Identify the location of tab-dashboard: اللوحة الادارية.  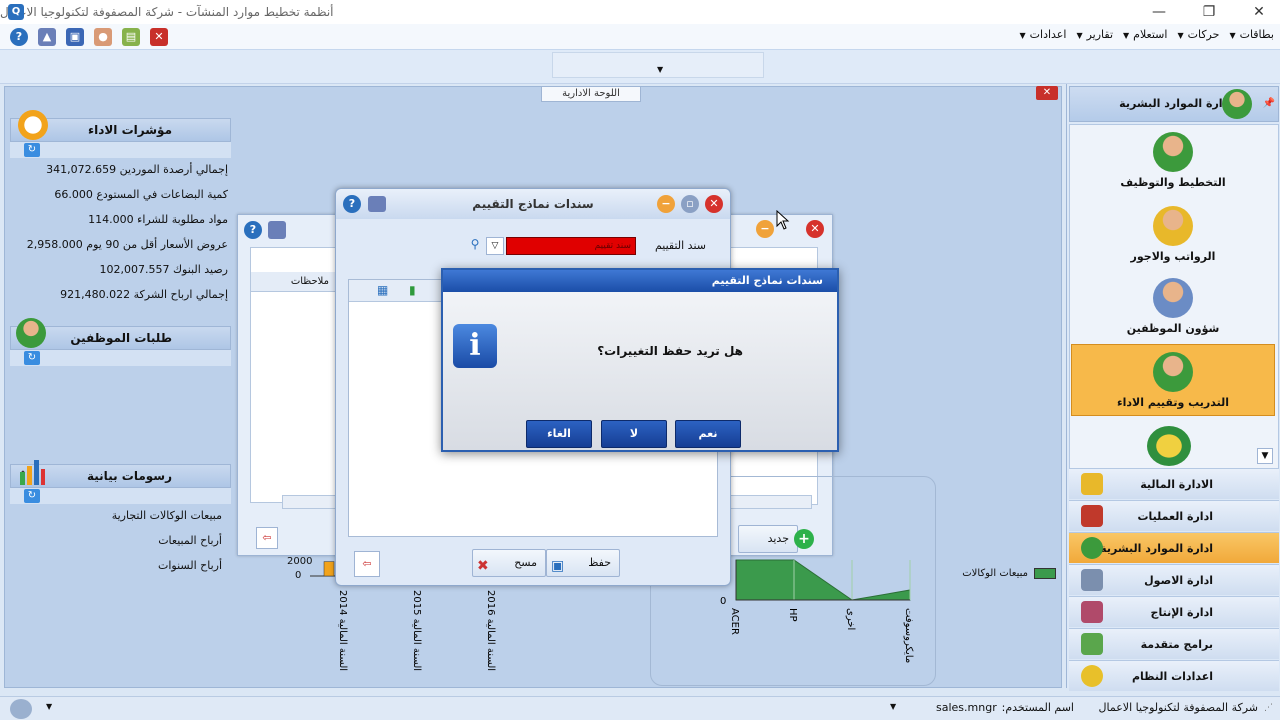
(591, 94).